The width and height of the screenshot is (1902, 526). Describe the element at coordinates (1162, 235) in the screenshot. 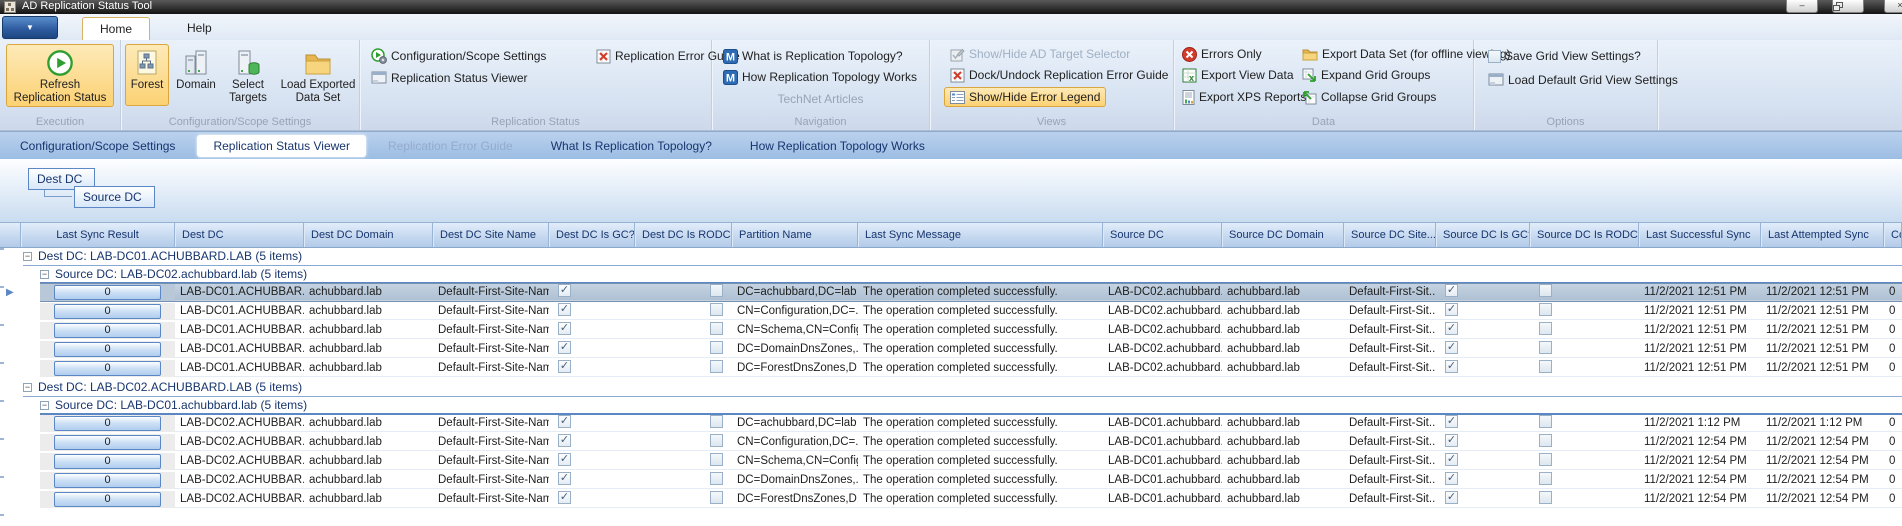

I see `column-header-source_dc: Source DC` at that location.